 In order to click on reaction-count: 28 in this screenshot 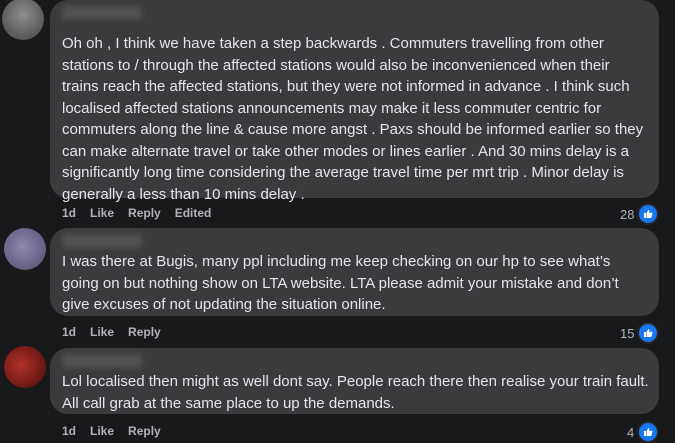, I will do `click(640, 214)`.